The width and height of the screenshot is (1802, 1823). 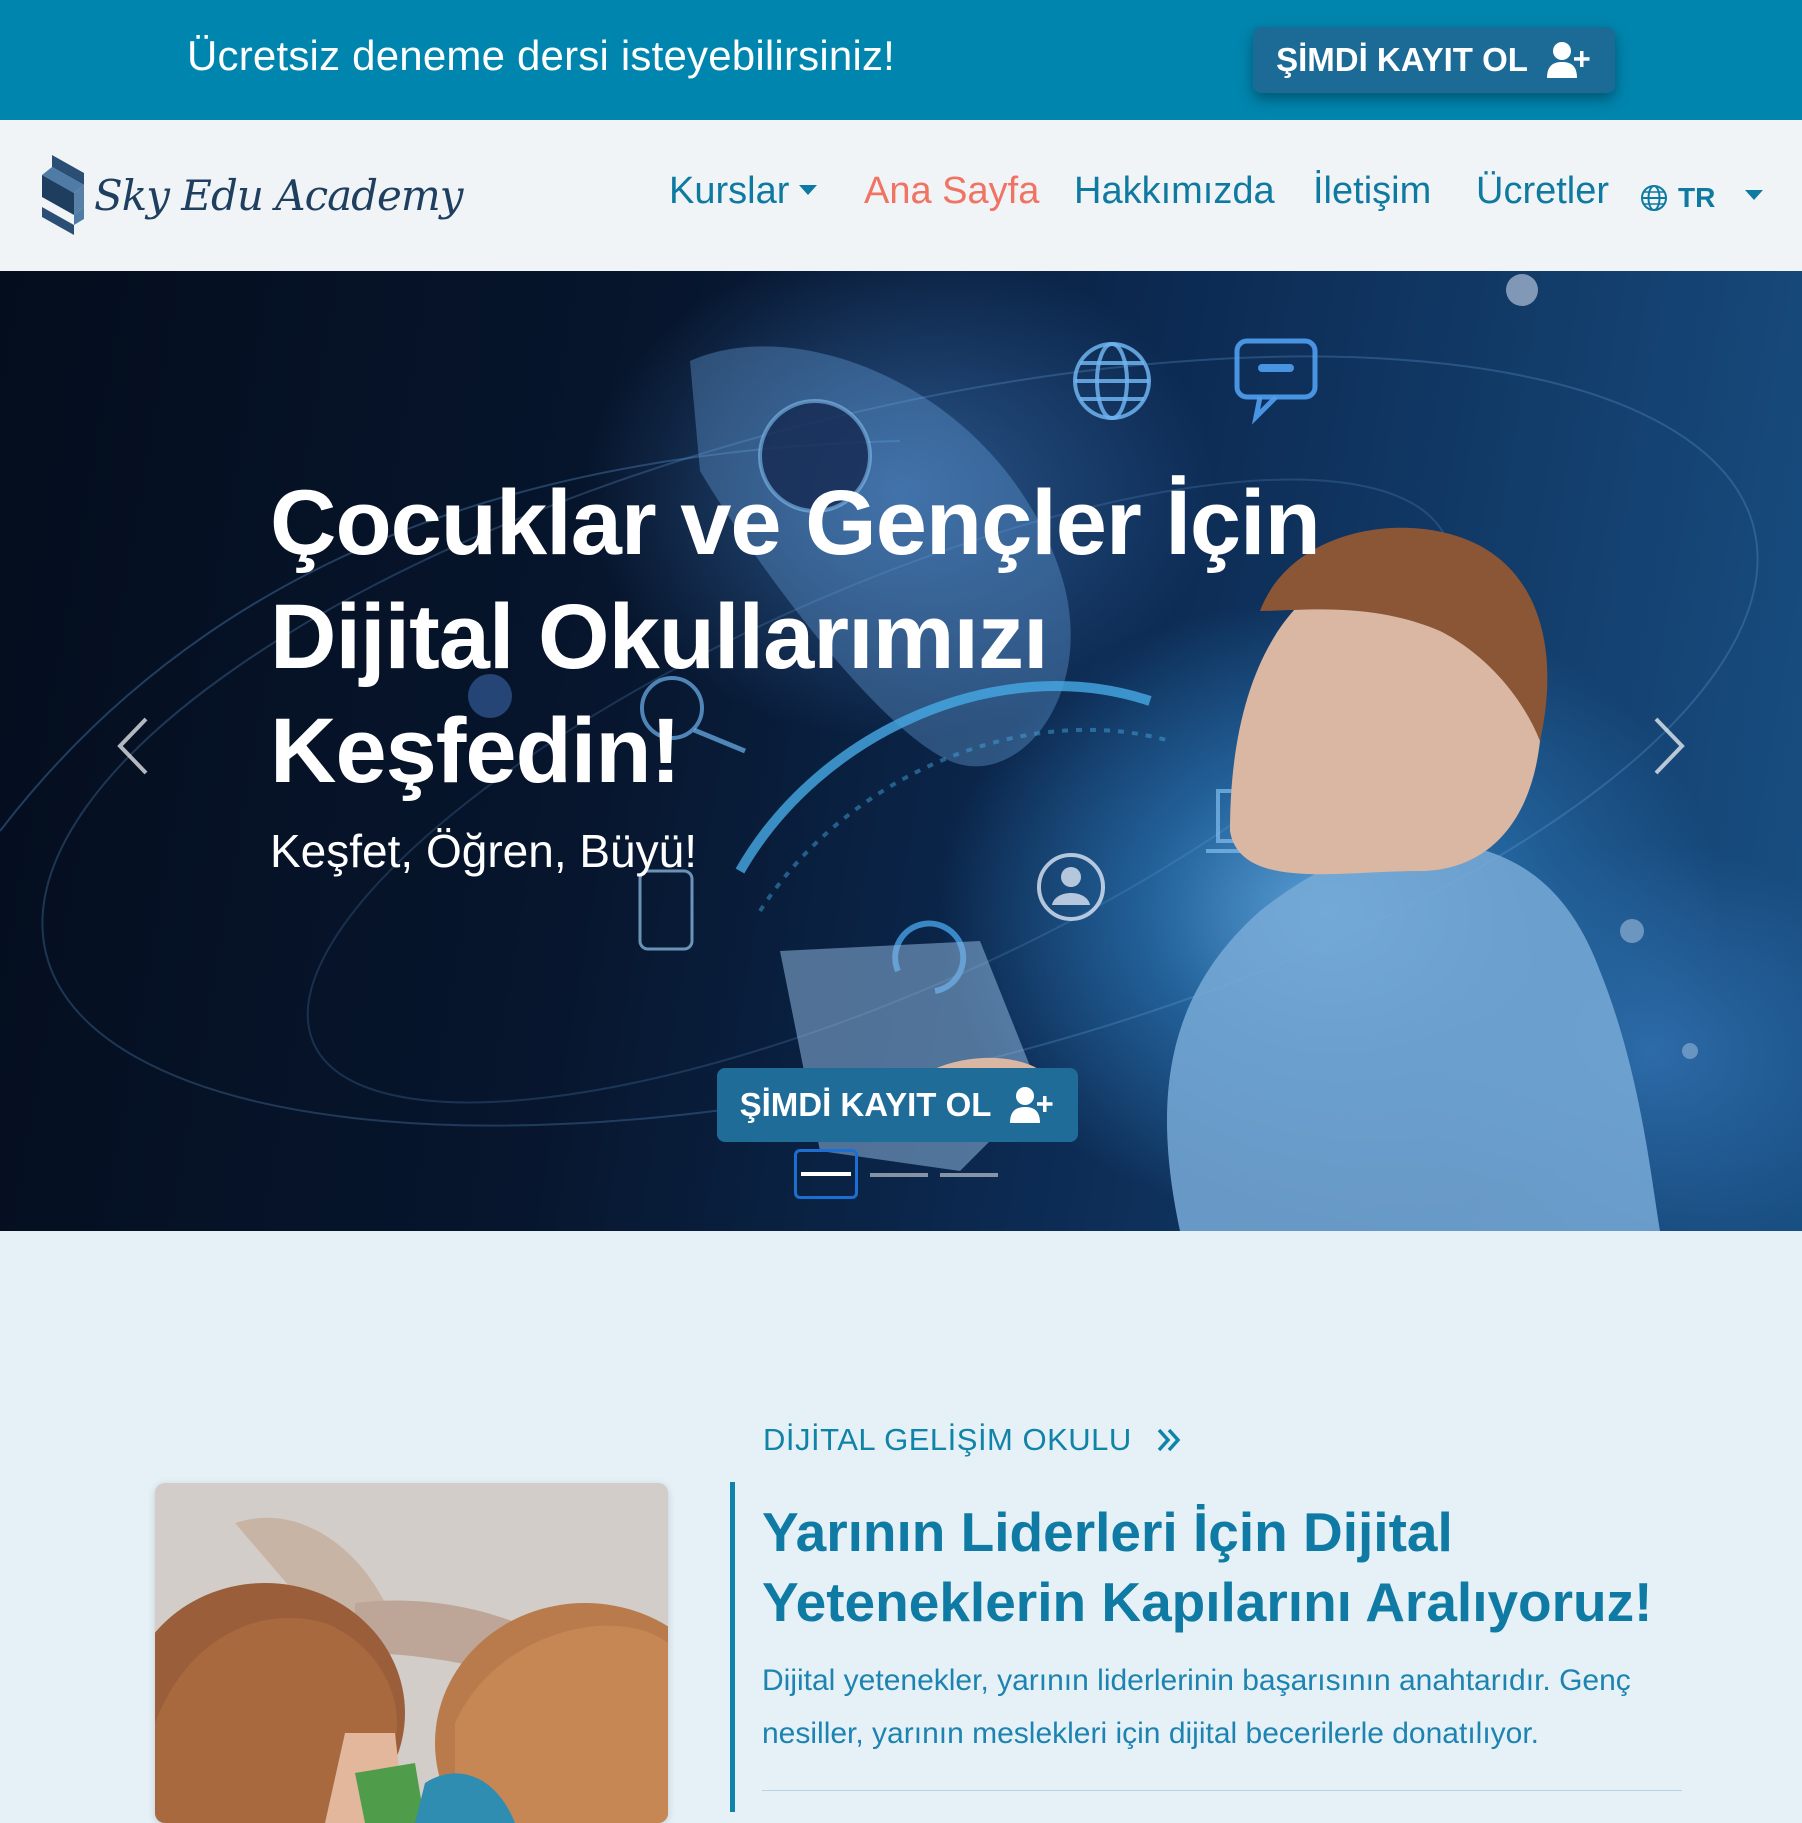 What do you see at coordinates (1697, 197) in the screenshot?
I see `language-label: TR` at bounding box center [1697, 197].